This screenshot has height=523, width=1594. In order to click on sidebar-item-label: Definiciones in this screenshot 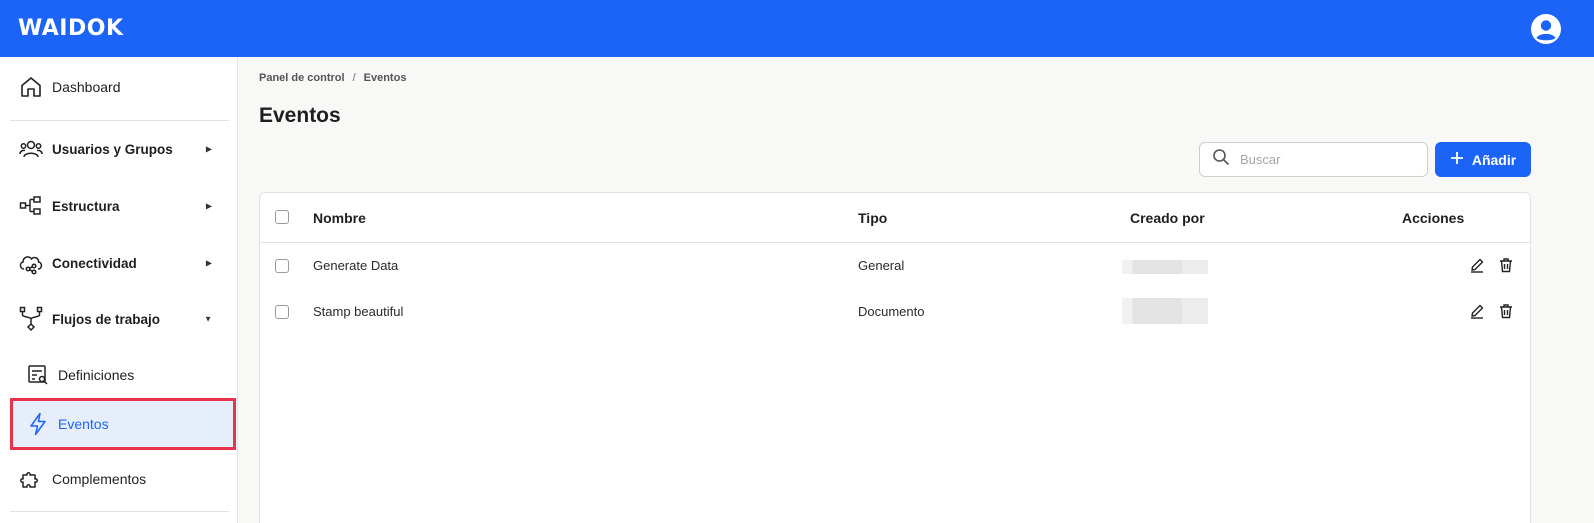, I will do `click(96, 375)`.